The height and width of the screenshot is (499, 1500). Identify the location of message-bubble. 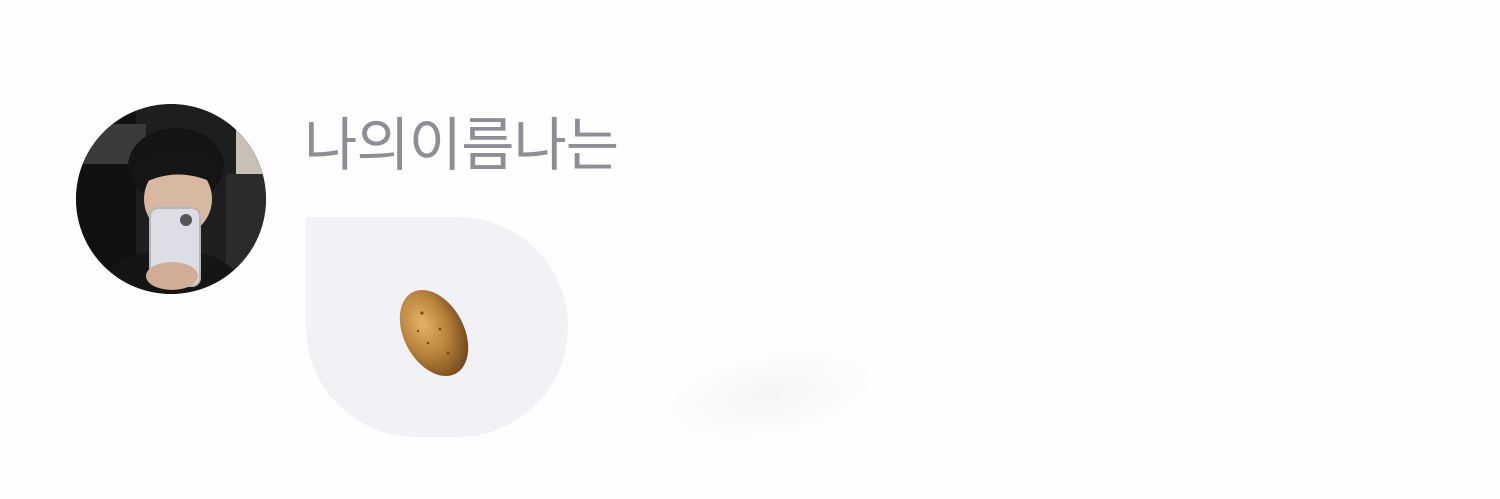
(437, 327).